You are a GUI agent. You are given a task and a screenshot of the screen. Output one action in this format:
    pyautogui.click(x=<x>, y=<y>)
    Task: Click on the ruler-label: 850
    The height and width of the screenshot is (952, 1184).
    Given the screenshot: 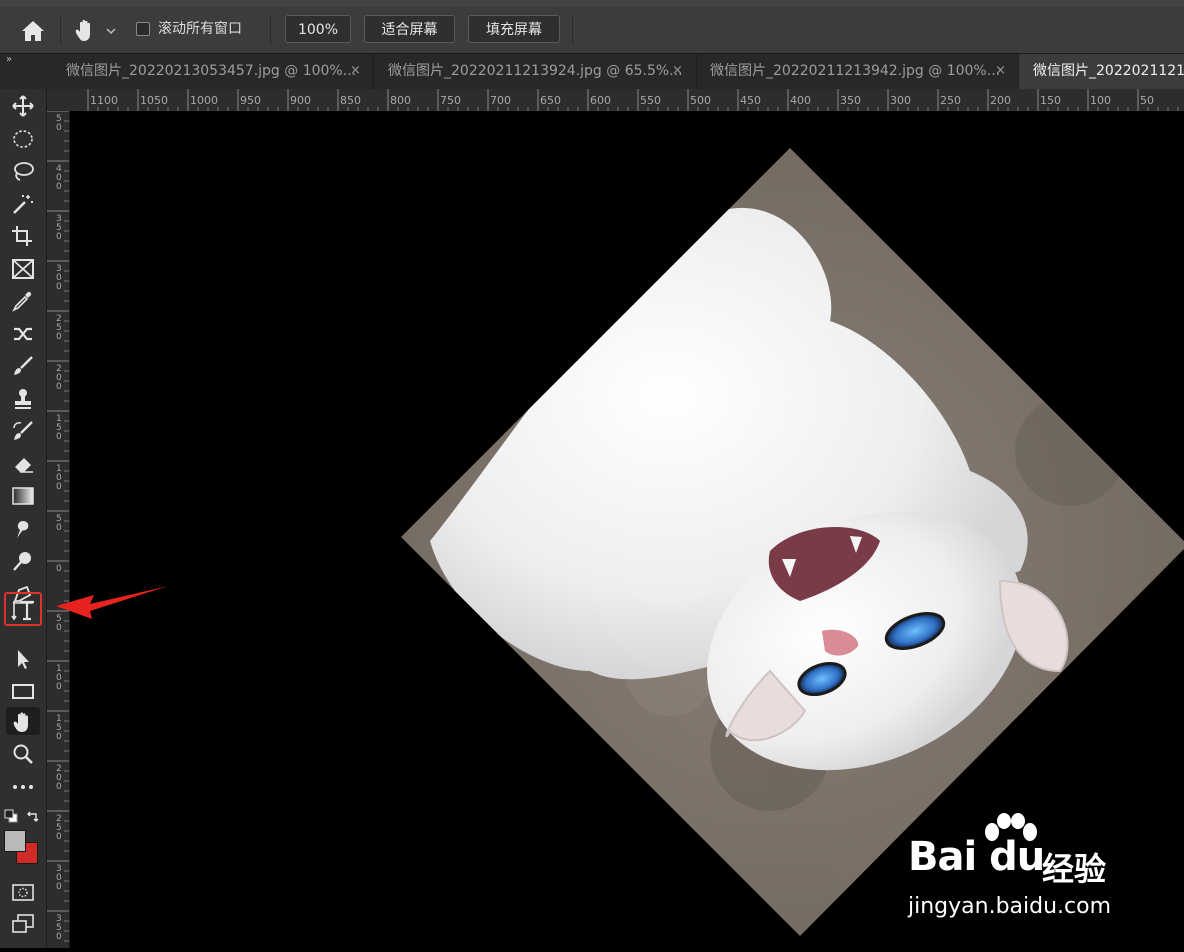 What is the action you would take?
    pyautogui.click(x=350, y=100)
    